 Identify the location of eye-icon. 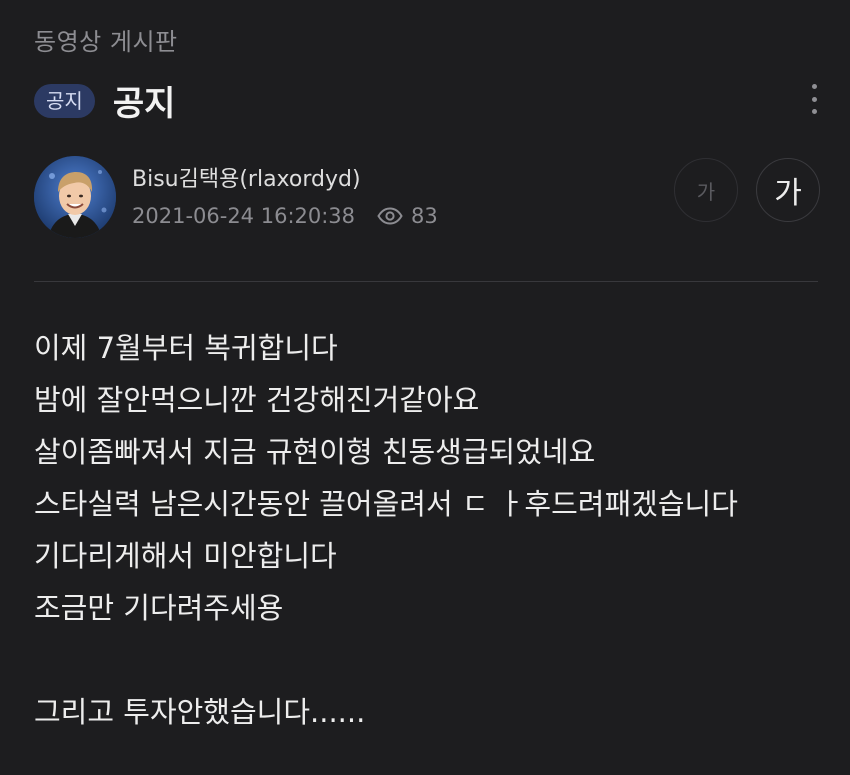
(390, 216).